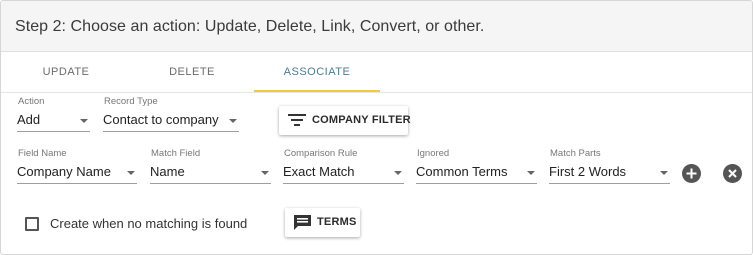  Describe the element at coordinates (361, 120) in the screenshot. I see `company-filter-label: COMPANY FILTER` at that location.